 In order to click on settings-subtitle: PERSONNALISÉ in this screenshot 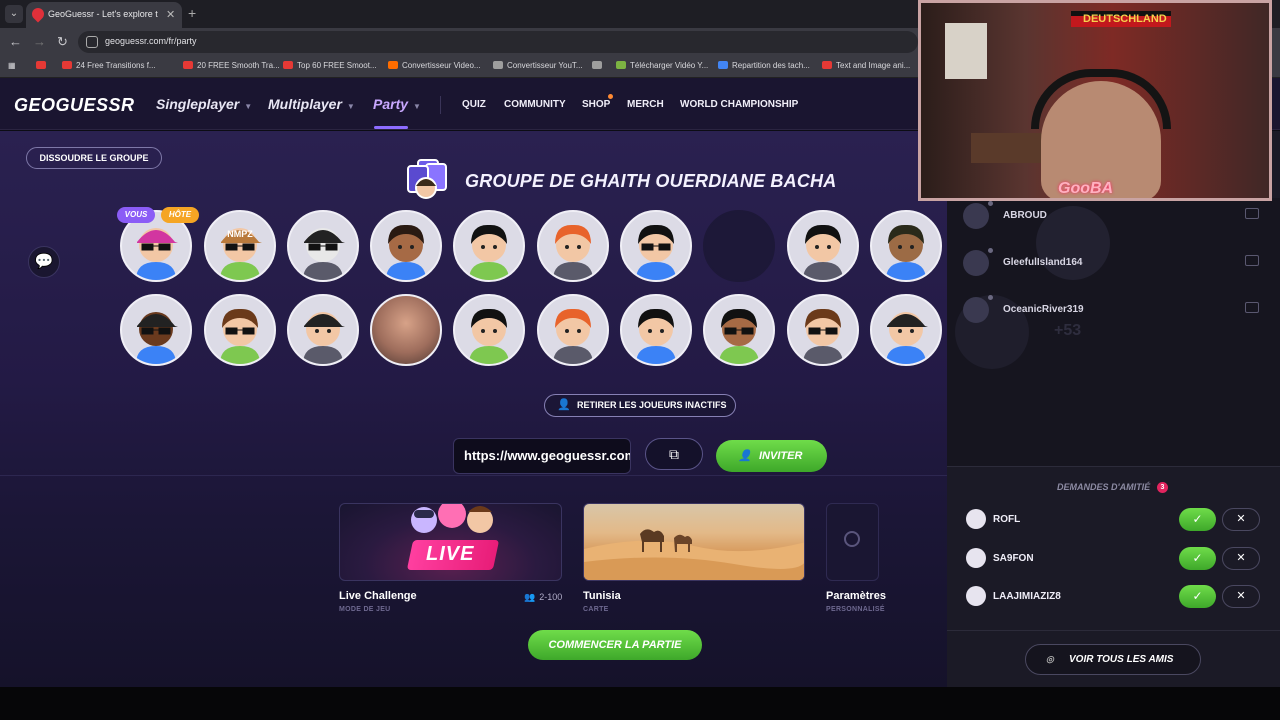, I will do `click(855, 609)`.